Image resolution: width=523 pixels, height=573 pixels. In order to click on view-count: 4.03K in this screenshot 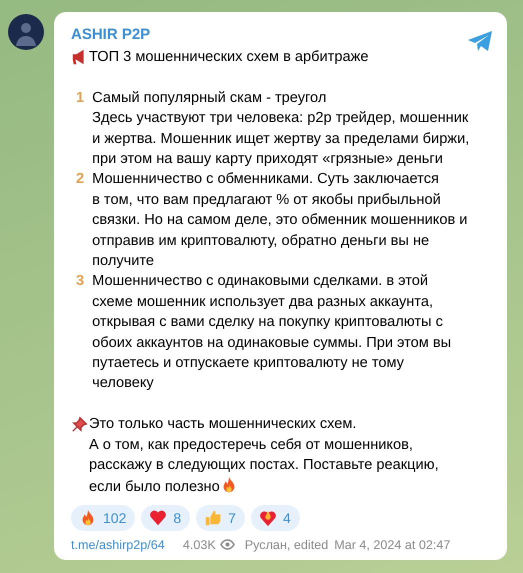, I will do `click(199, 545)`.